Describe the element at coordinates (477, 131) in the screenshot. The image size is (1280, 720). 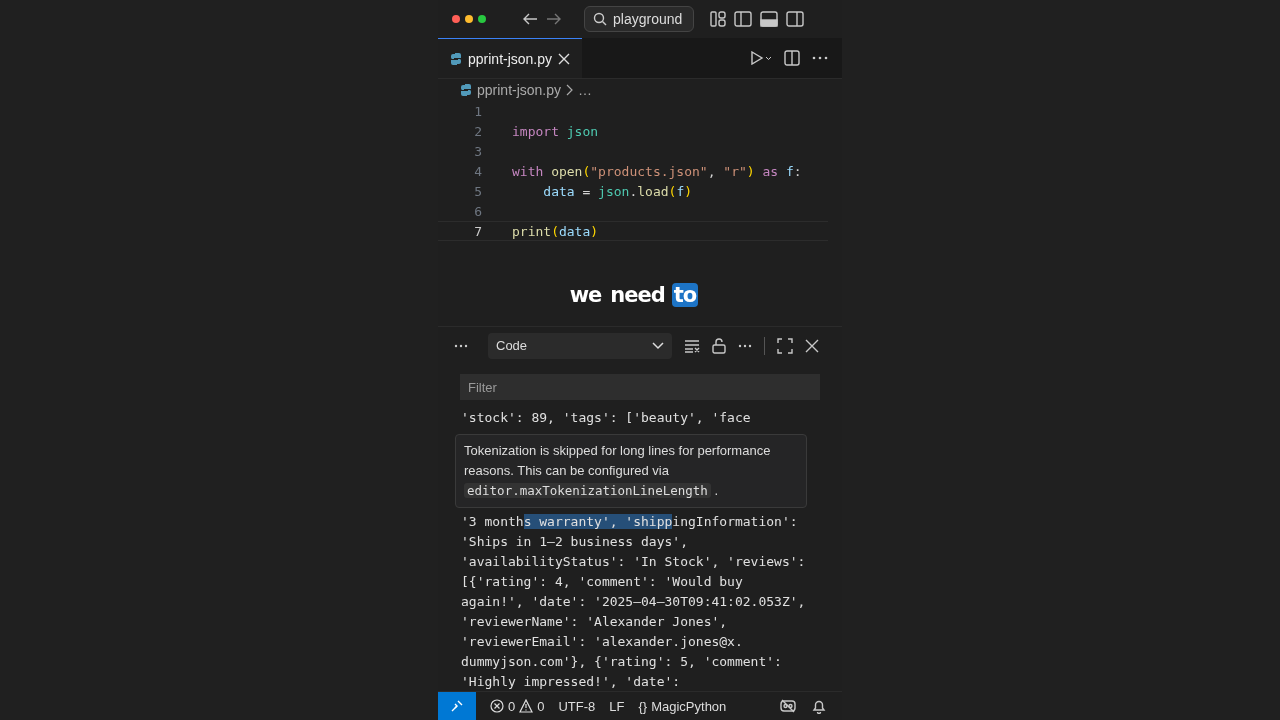
I see `line-number: 2` at that location.